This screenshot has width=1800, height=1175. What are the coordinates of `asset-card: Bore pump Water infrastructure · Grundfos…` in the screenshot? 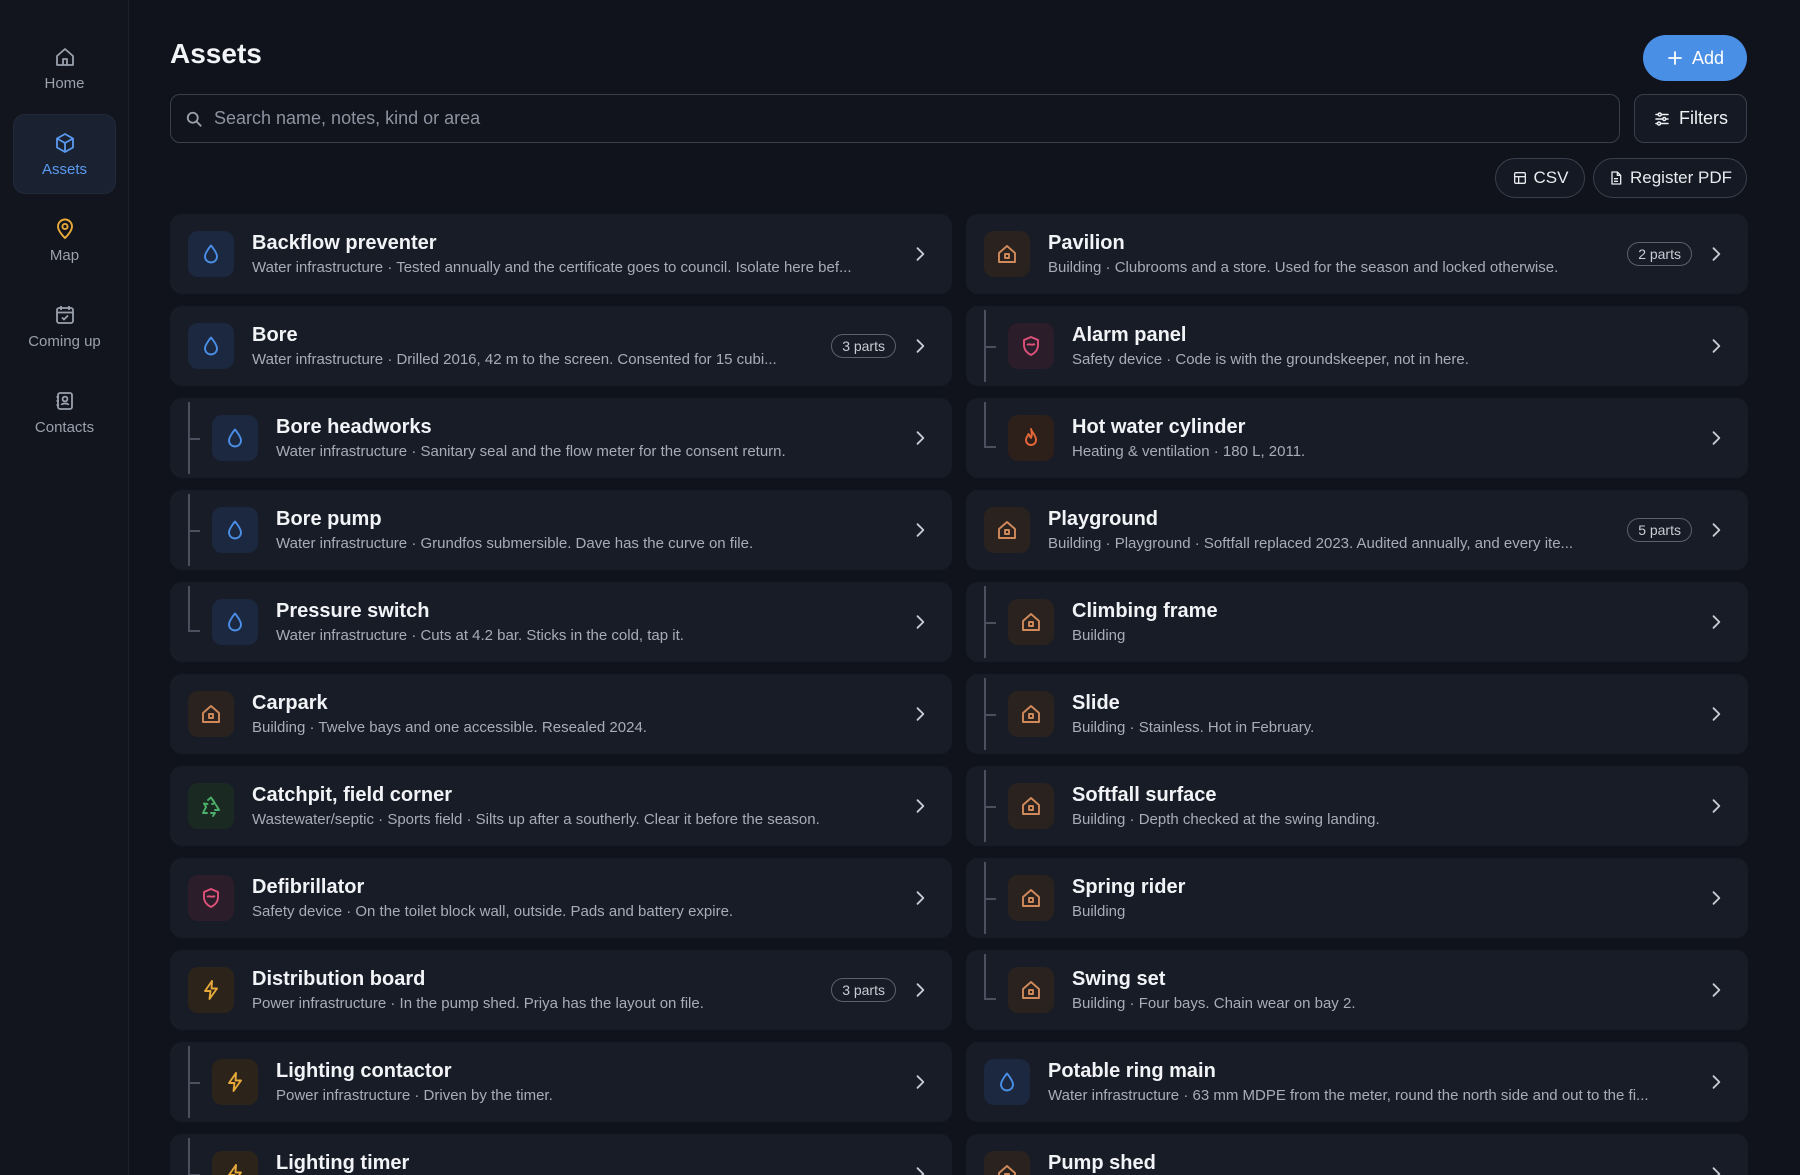 It's located at (561, 530).